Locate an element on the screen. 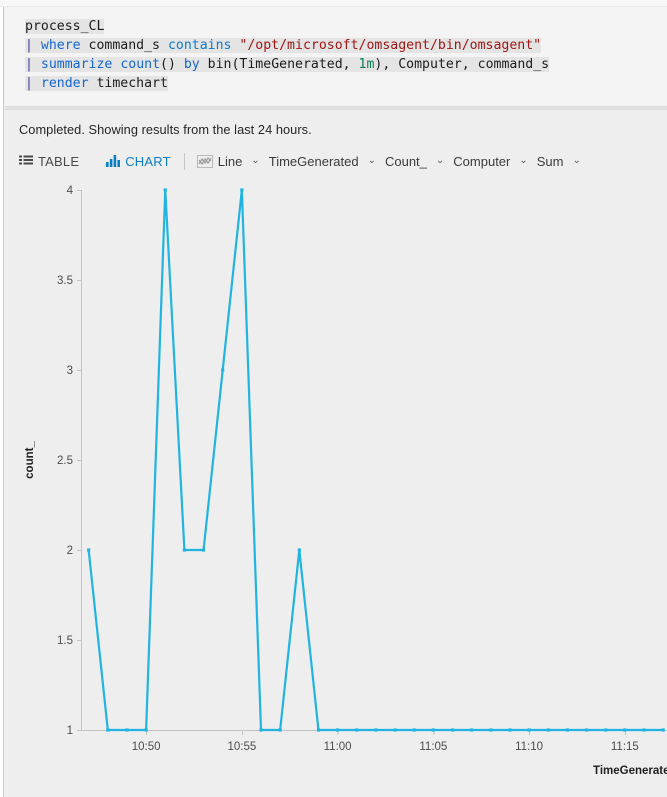 This screenshot has height=797, width=667. y-tick-label: 4 is located at coordinates (70, 191).